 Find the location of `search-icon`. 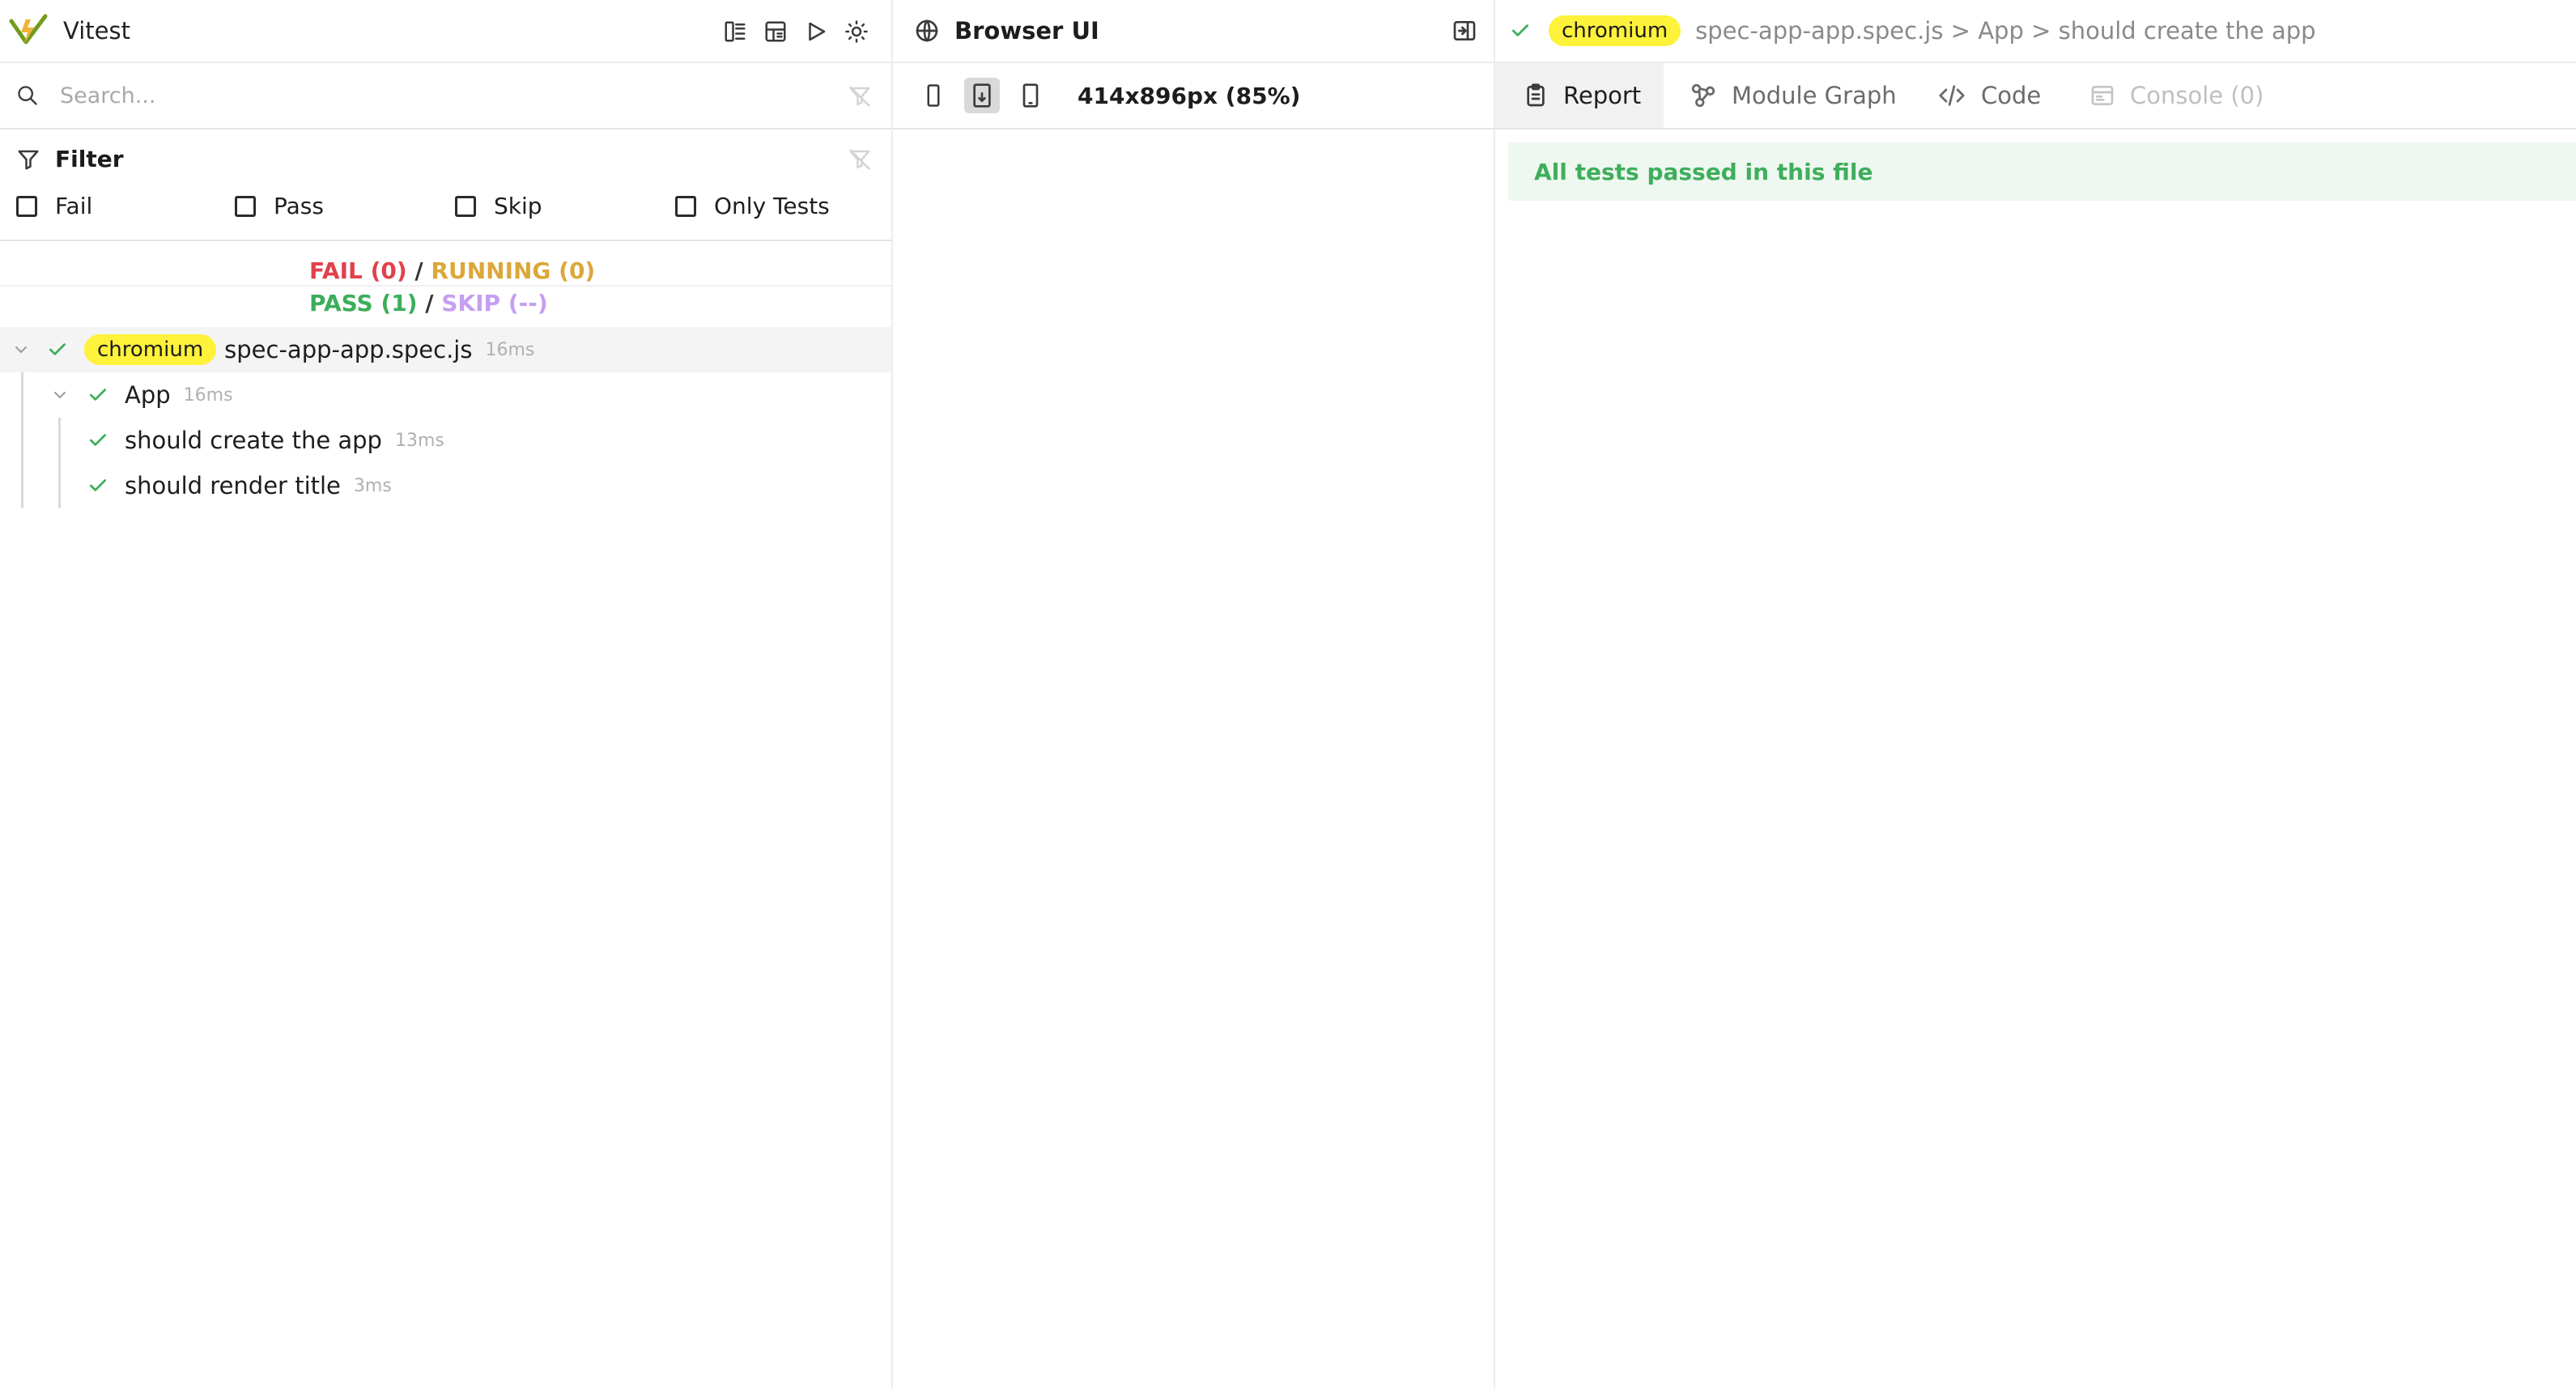

search-icon is located at coordinates (28, 95).